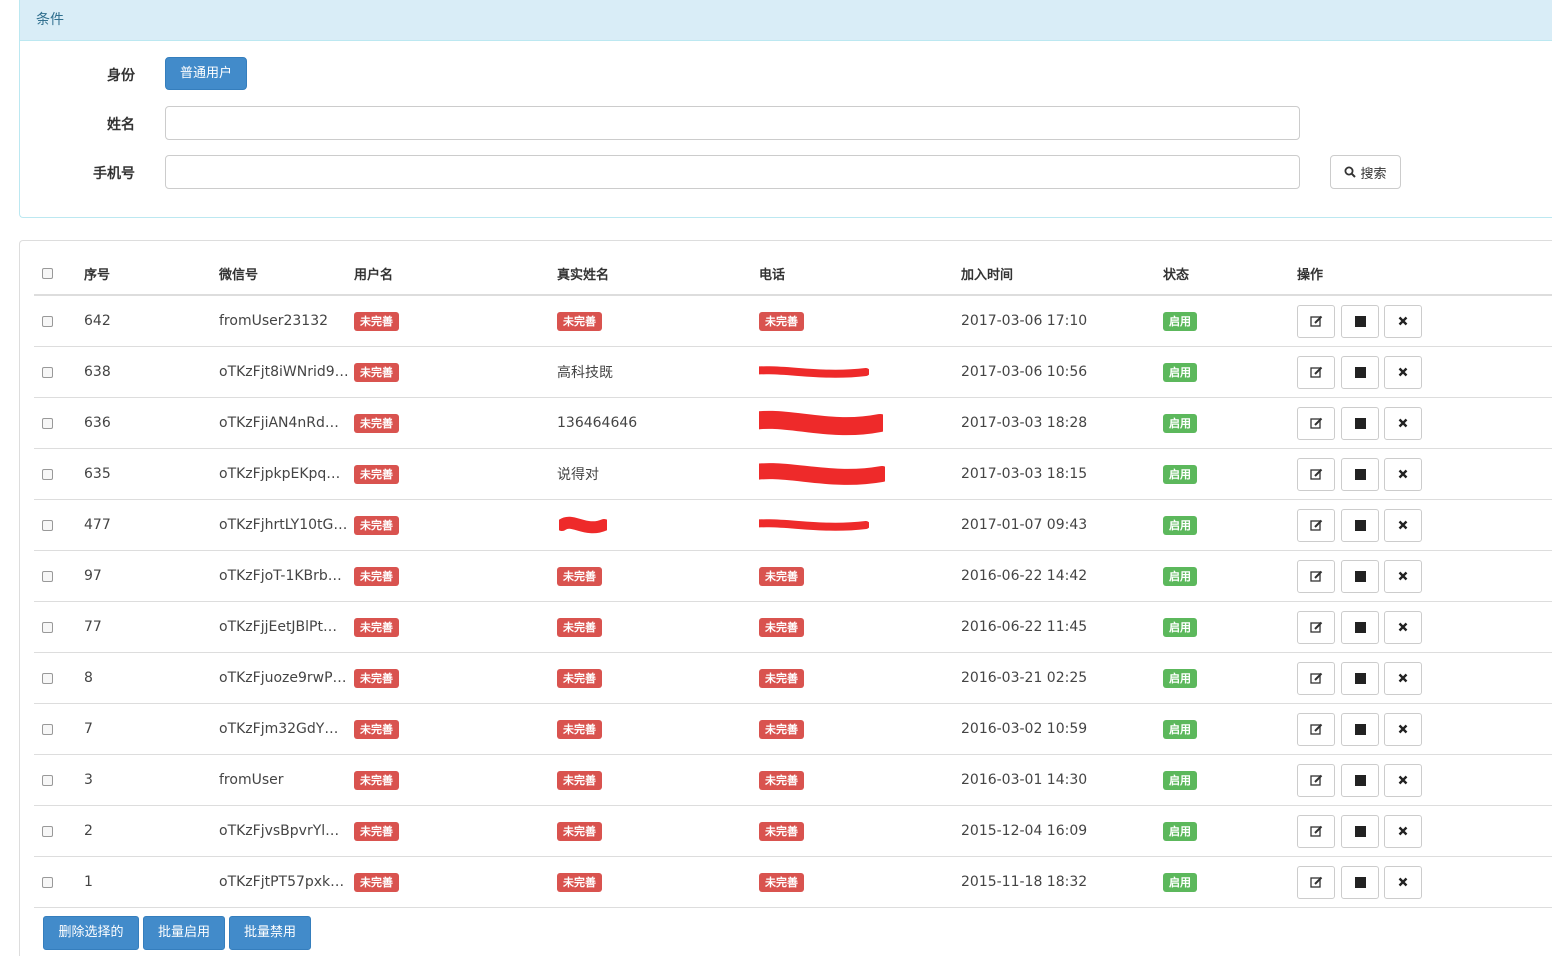 Image resolution: width=1552 pixels, height=956 pixels. What do you see at coordinates (47, 273) in the screenshot?
I see `select-all-checkbox` at bounding box center [47, 273].